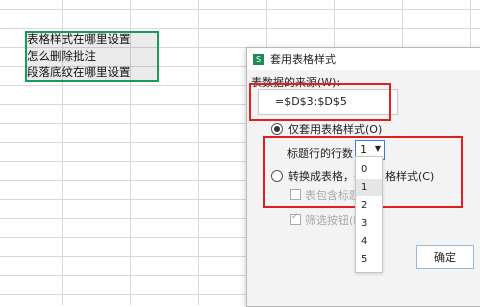 This screenshot has height=307, width=480. I want to click on dropdown-option: 0, so click(369, 169).